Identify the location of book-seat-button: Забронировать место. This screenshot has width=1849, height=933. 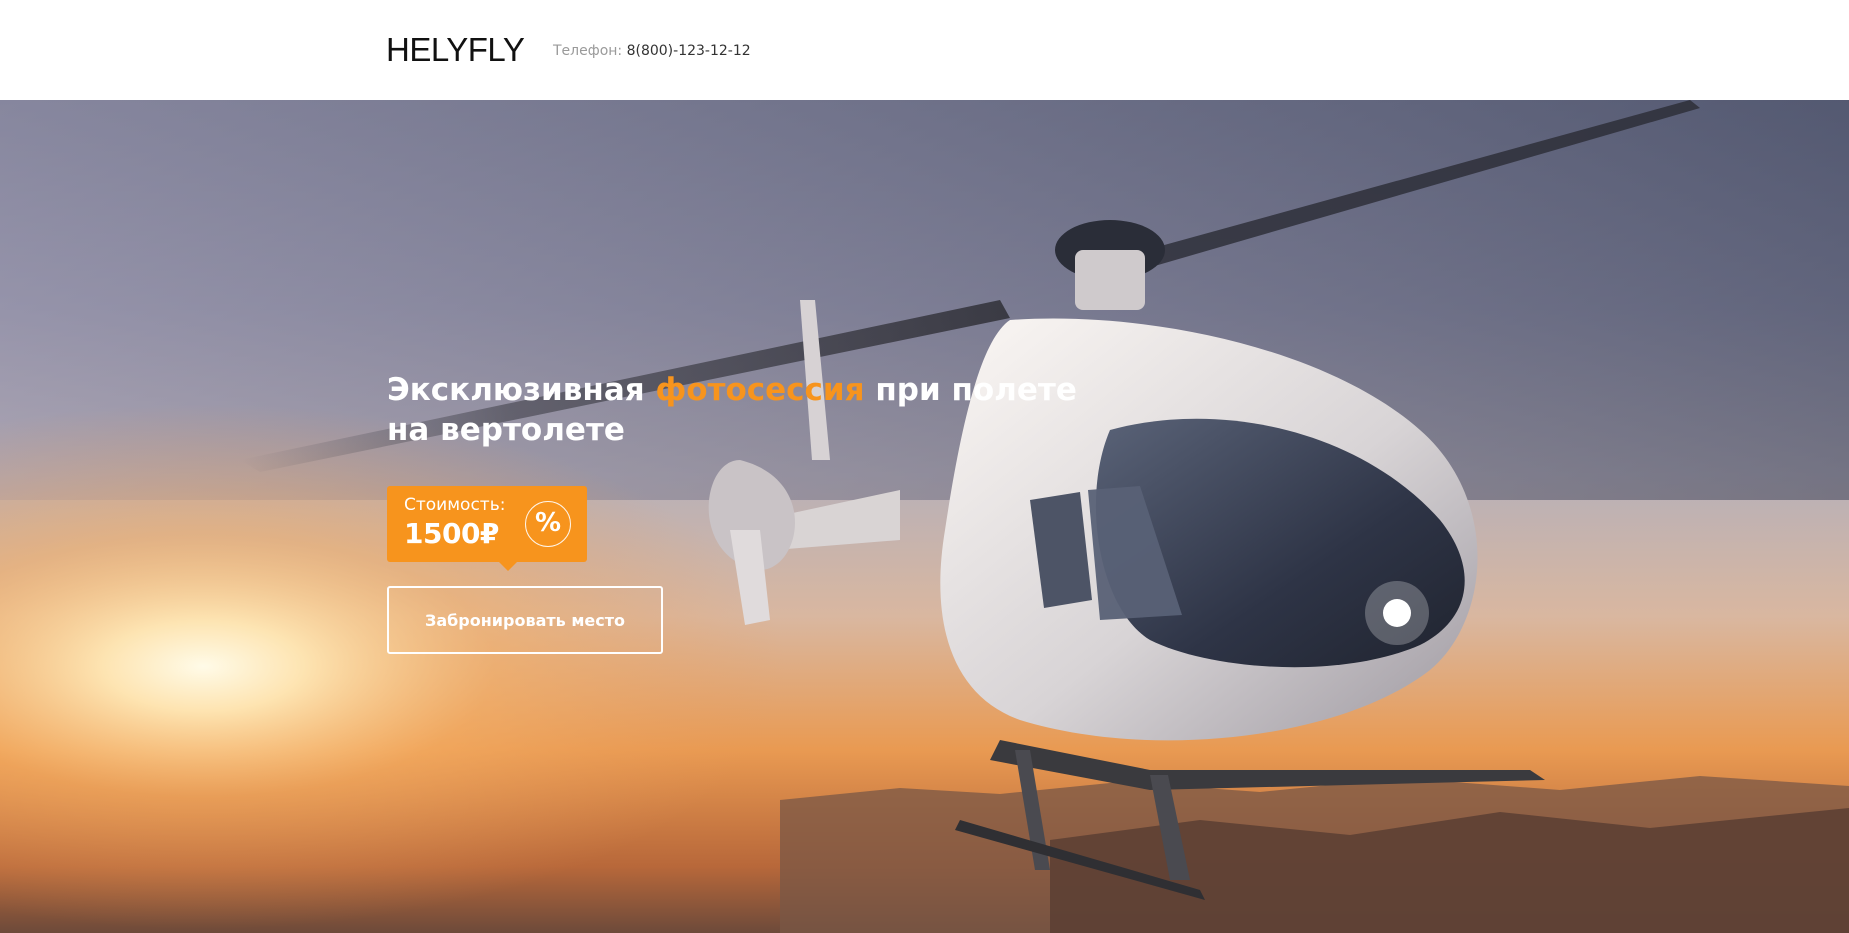
(525, 620).